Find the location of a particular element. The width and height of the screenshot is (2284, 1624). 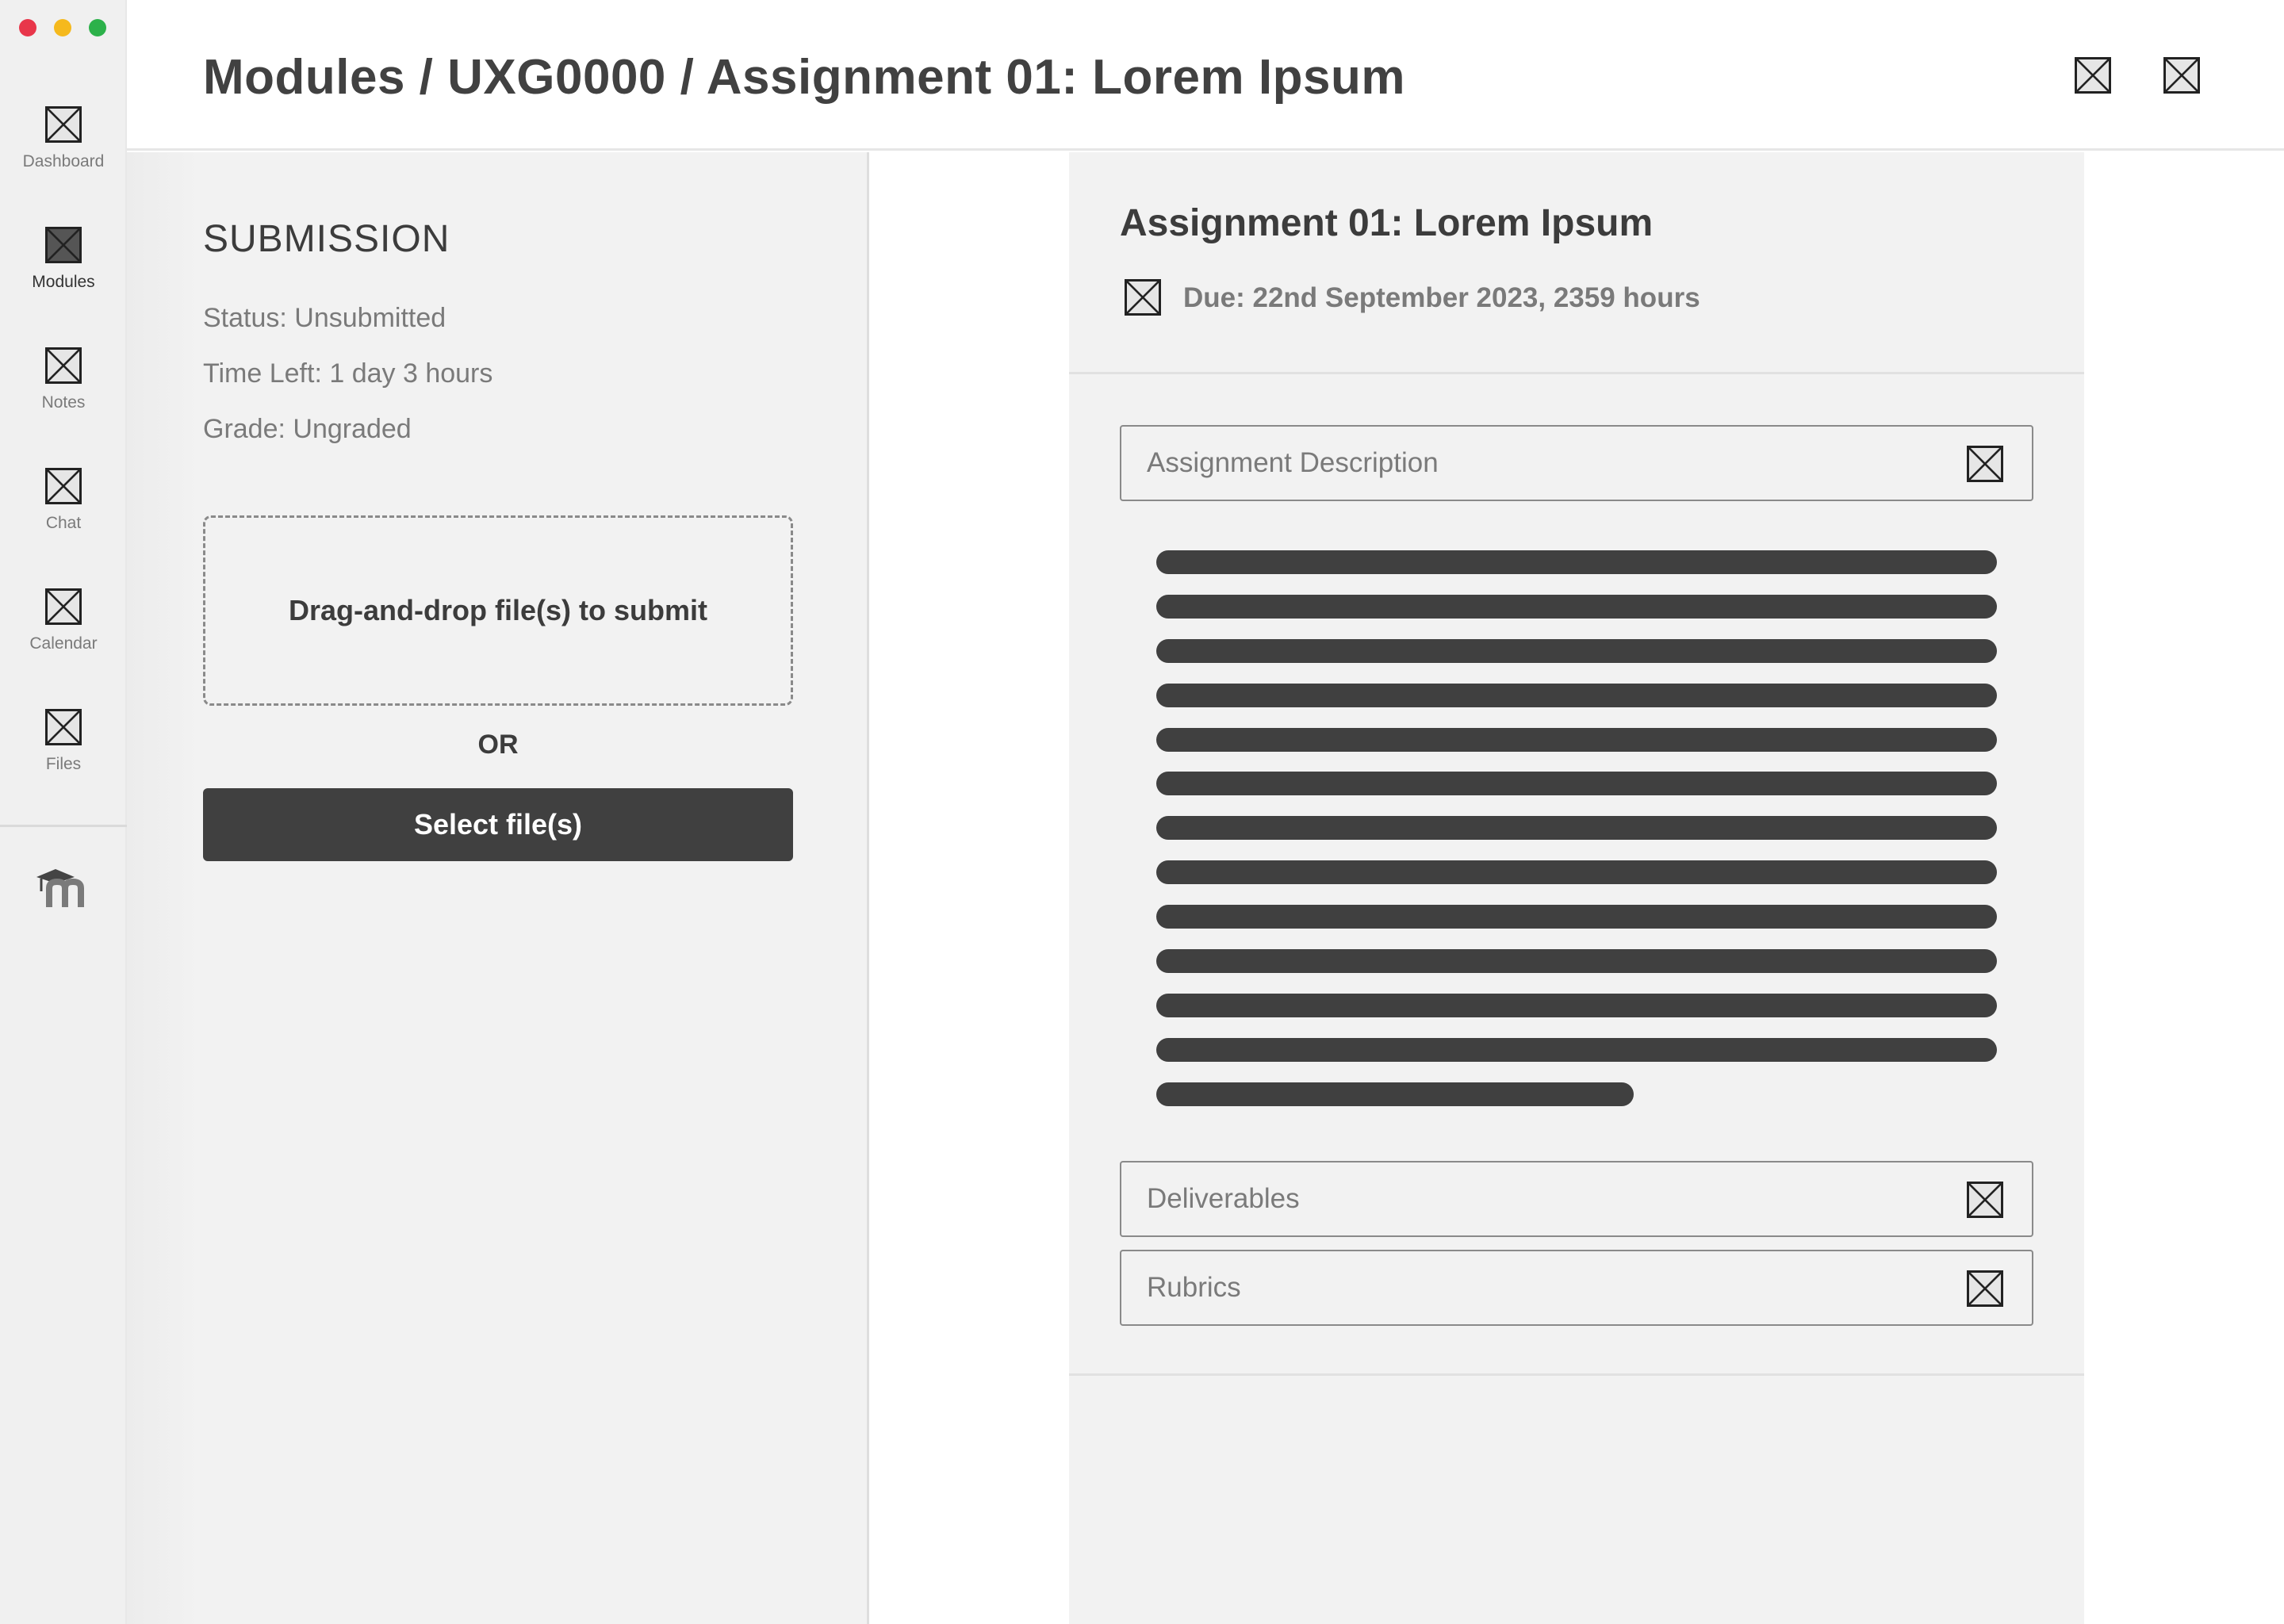

nav-item-label: Chat is located at coordinates (63, 523).